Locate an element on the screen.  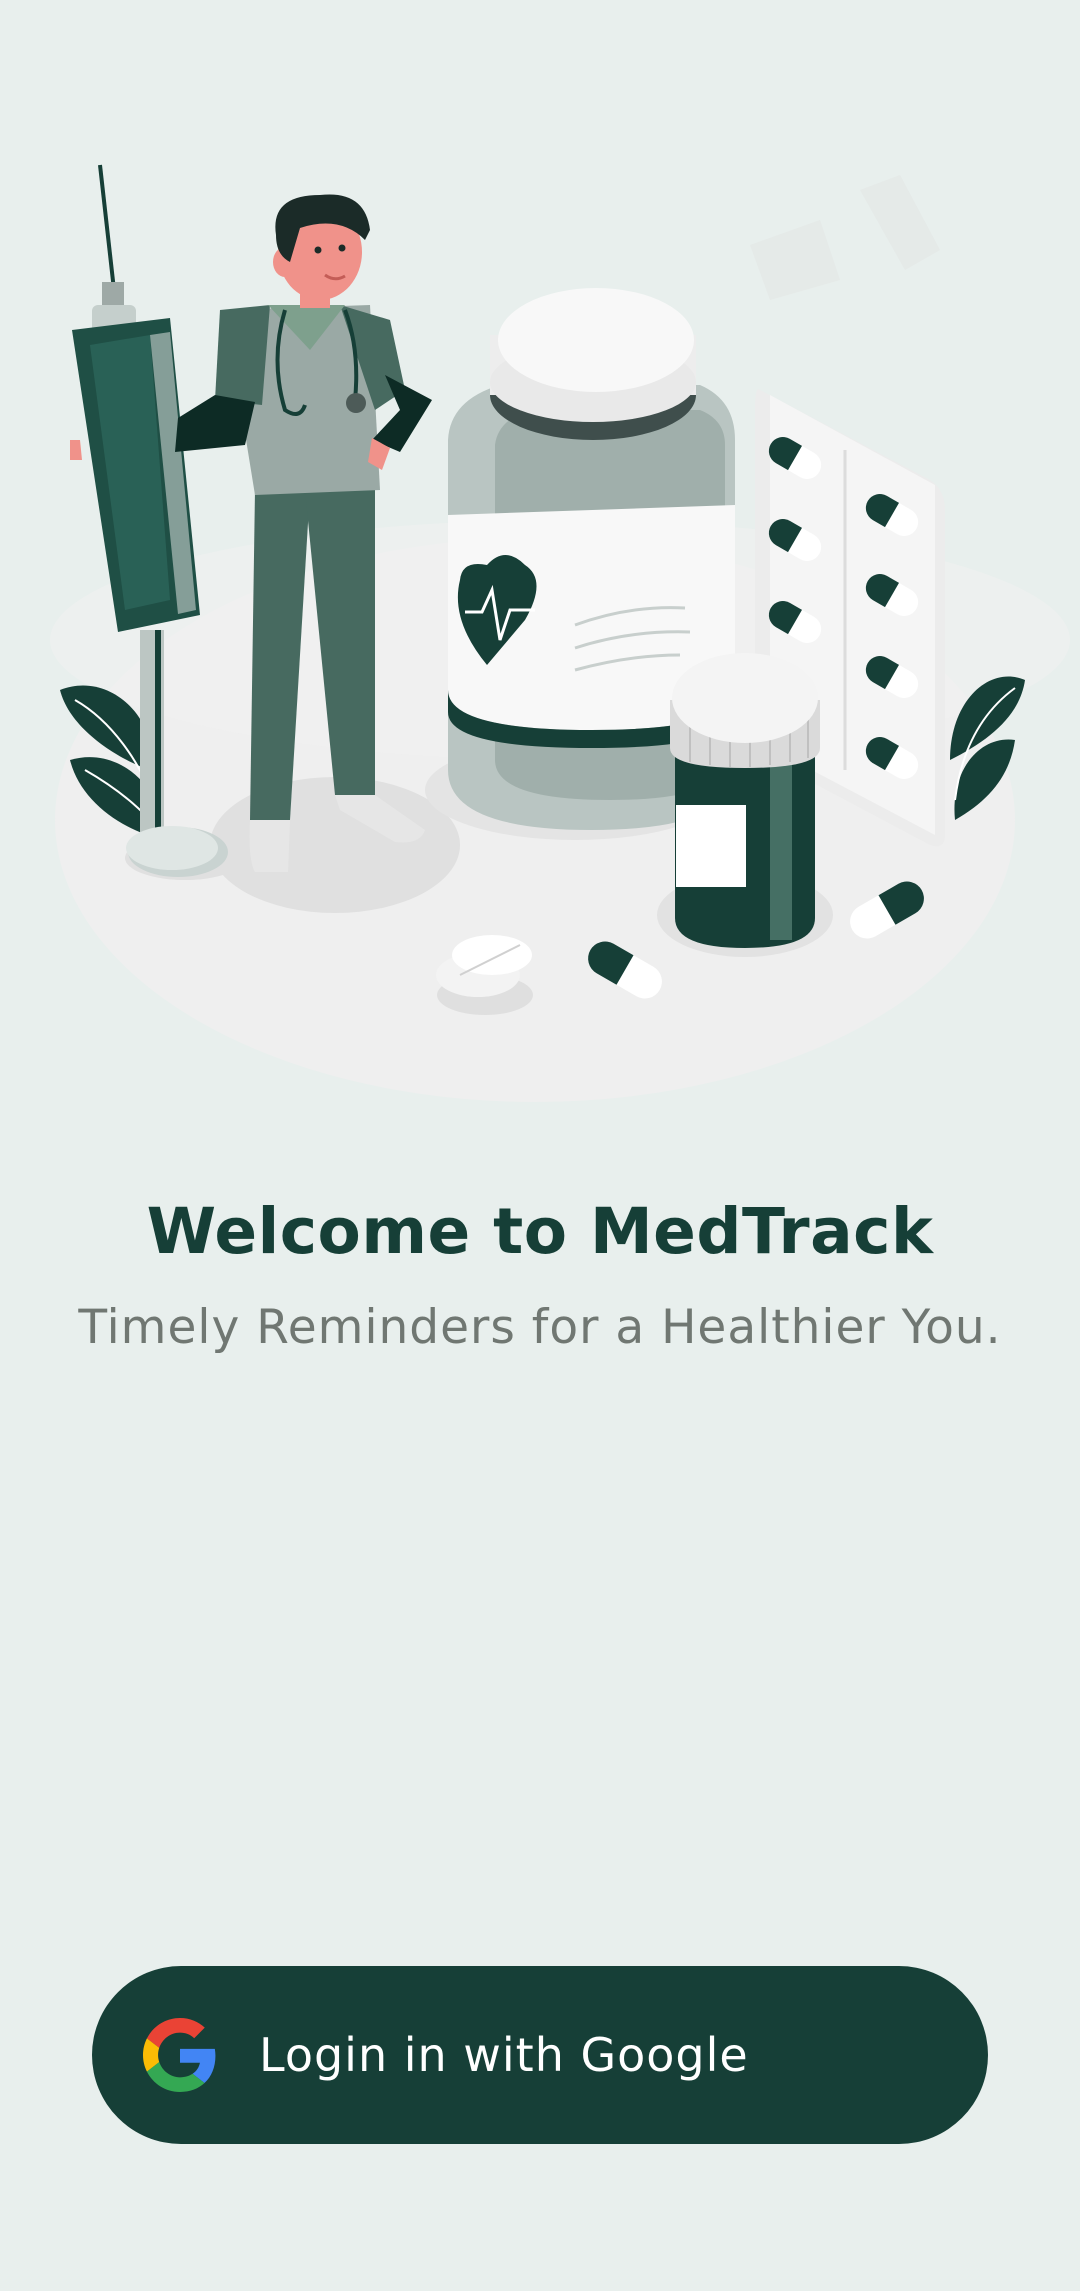
login-button-label: Login in with Google is located at coordinates (504, 2055).